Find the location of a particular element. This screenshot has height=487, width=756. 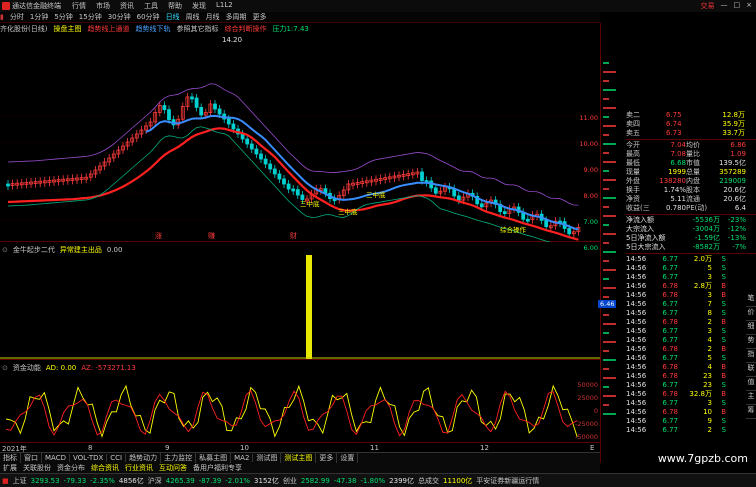

ad-line is located at coordinates (291, 411).